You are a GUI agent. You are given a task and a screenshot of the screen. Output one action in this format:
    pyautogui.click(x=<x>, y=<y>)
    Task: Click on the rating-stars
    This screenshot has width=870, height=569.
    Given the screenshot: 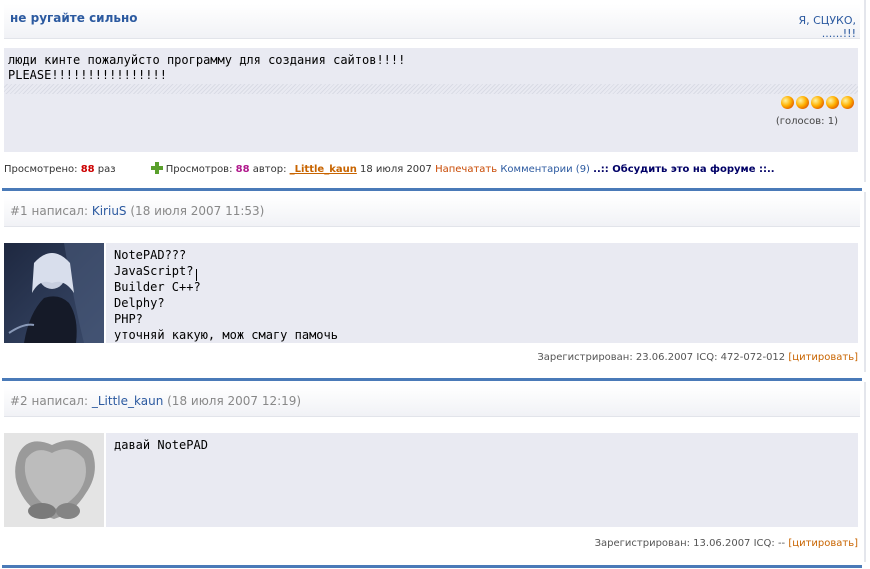 What is the action you would take?
    pyautogui.click(x=817, y=102)
    